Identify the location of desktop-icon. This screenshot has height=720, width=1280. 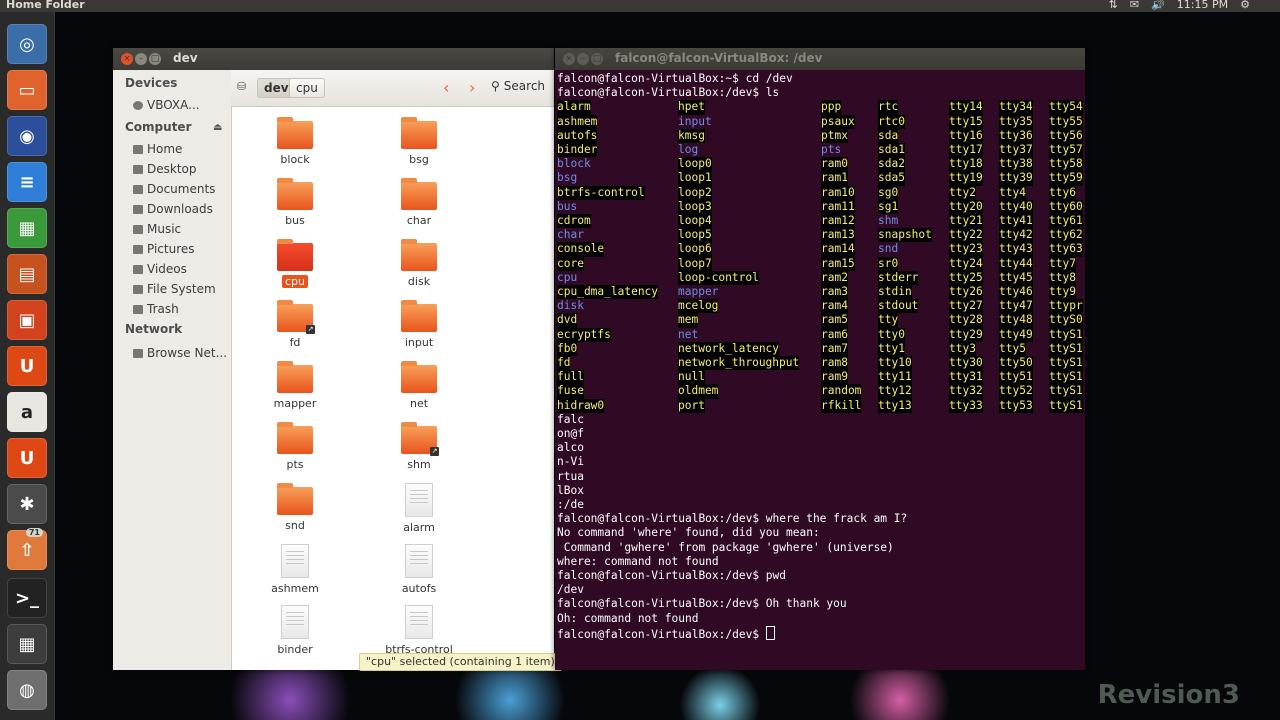
(138, 169).